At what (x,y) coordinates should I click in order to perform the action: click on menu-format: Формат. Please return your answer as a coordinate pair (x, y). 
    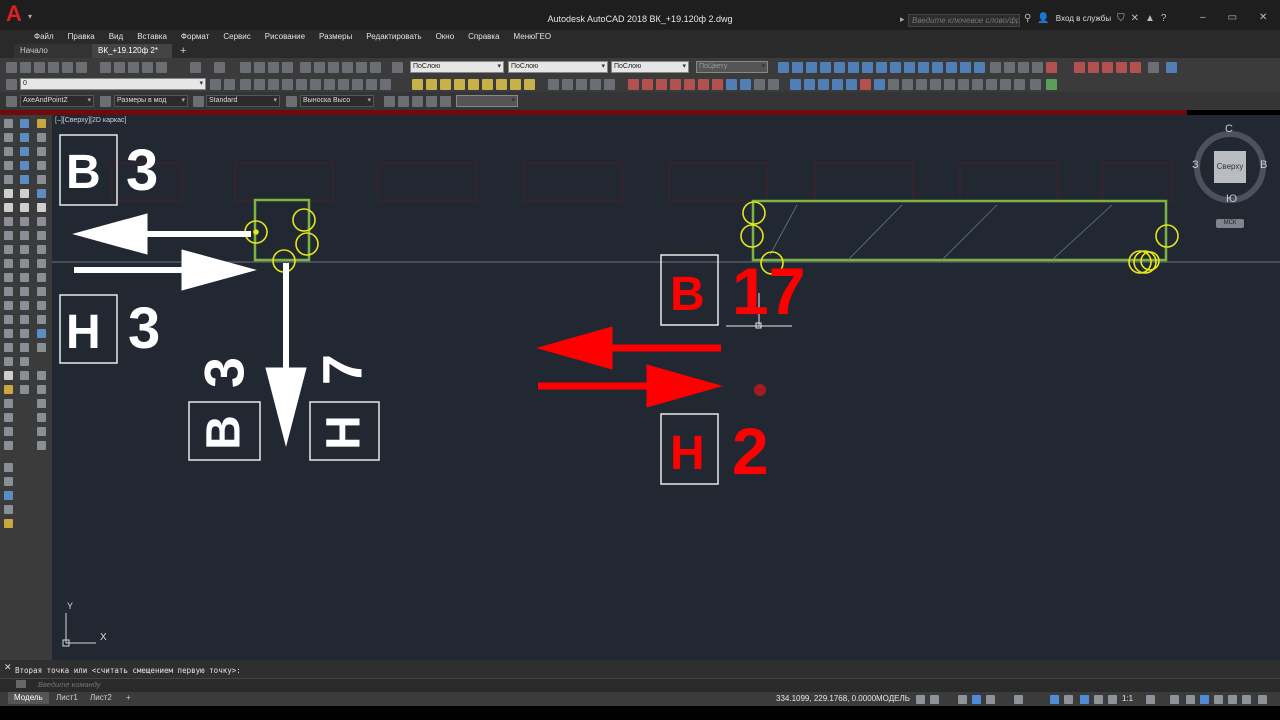
    Looking at the image, I should click on (195, 36).